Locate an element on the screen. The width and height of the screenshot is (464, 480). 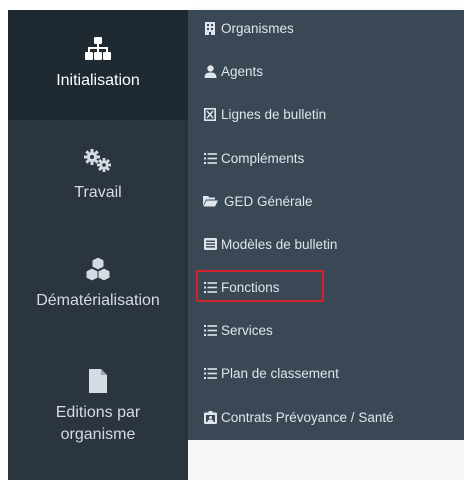
sidebar-item-label: organisme is located at coordinates (98, 434).